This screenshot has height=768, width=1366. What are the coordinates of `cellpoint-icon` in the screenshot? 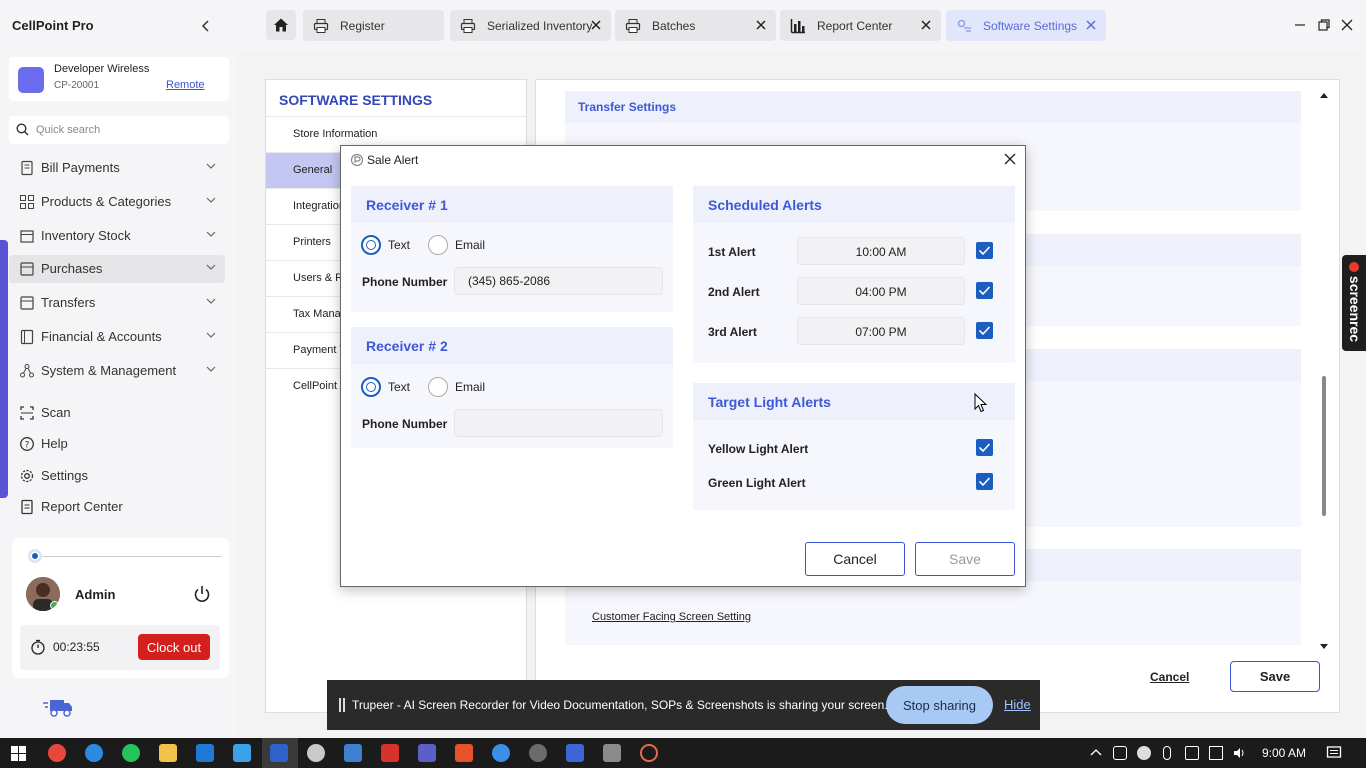 It's located at (279, 753).